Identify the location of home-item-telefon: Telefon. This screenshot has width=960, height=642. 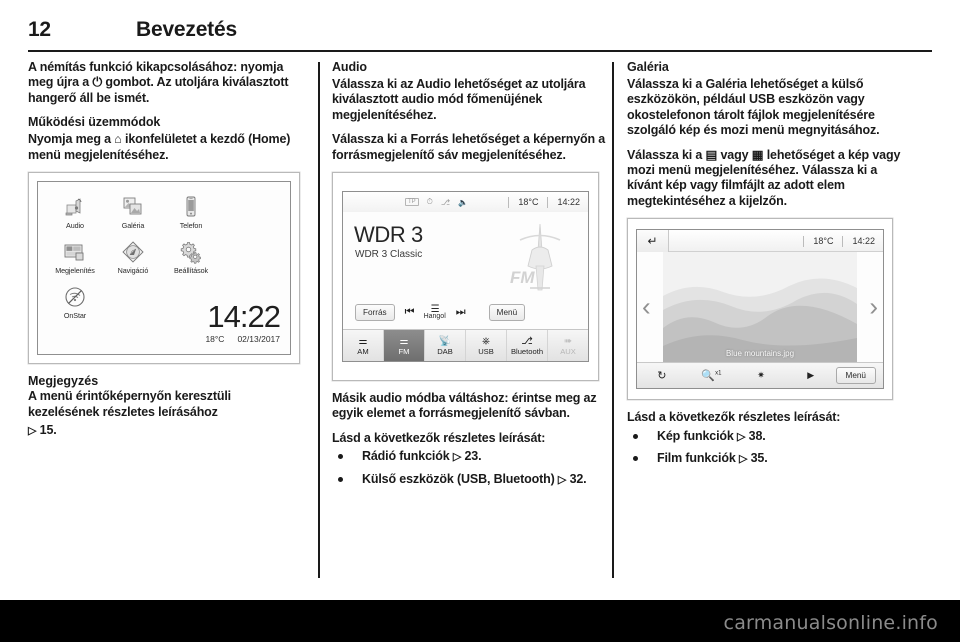
(191, 211).